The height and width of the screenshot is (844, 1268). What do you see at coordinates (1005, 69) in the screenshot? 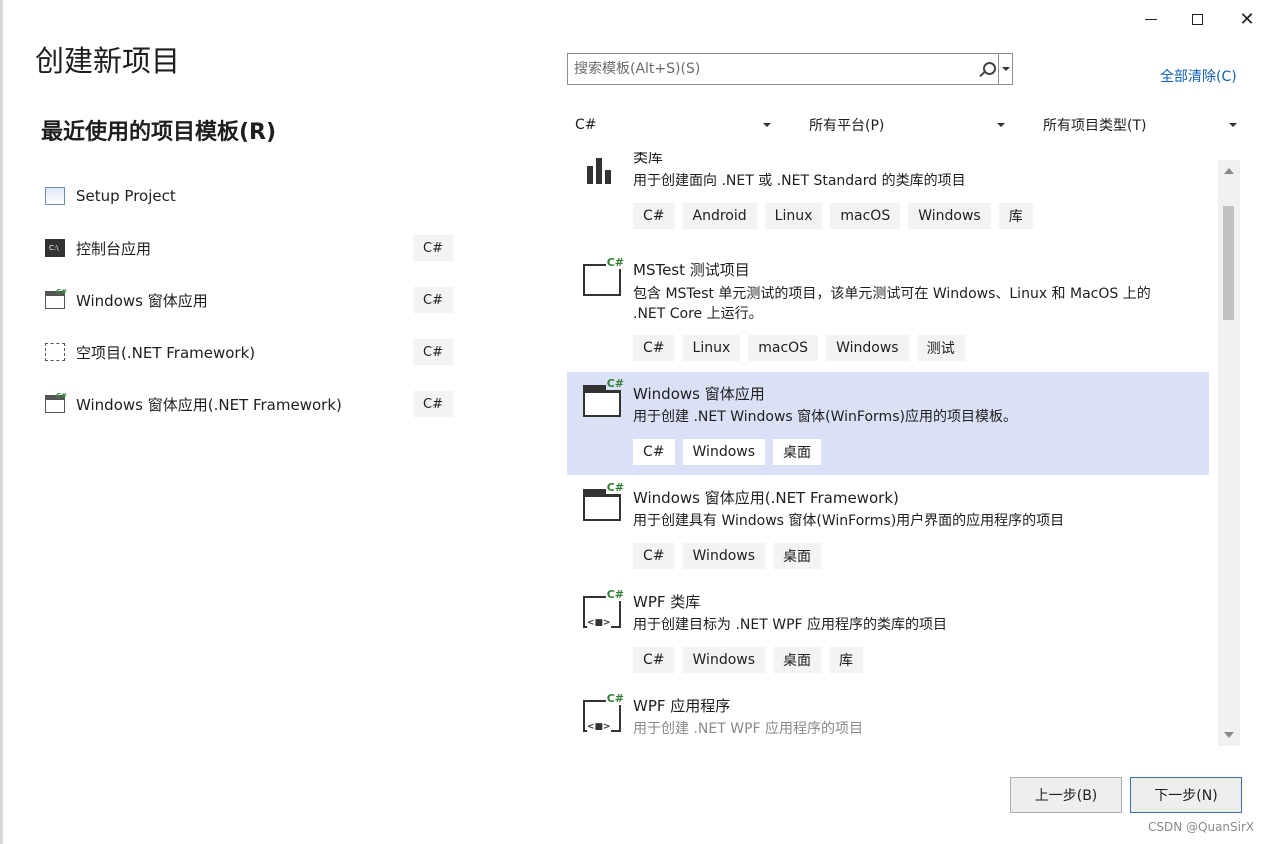
I see `search-options-dropdown` at bounding box center [1005, 69].